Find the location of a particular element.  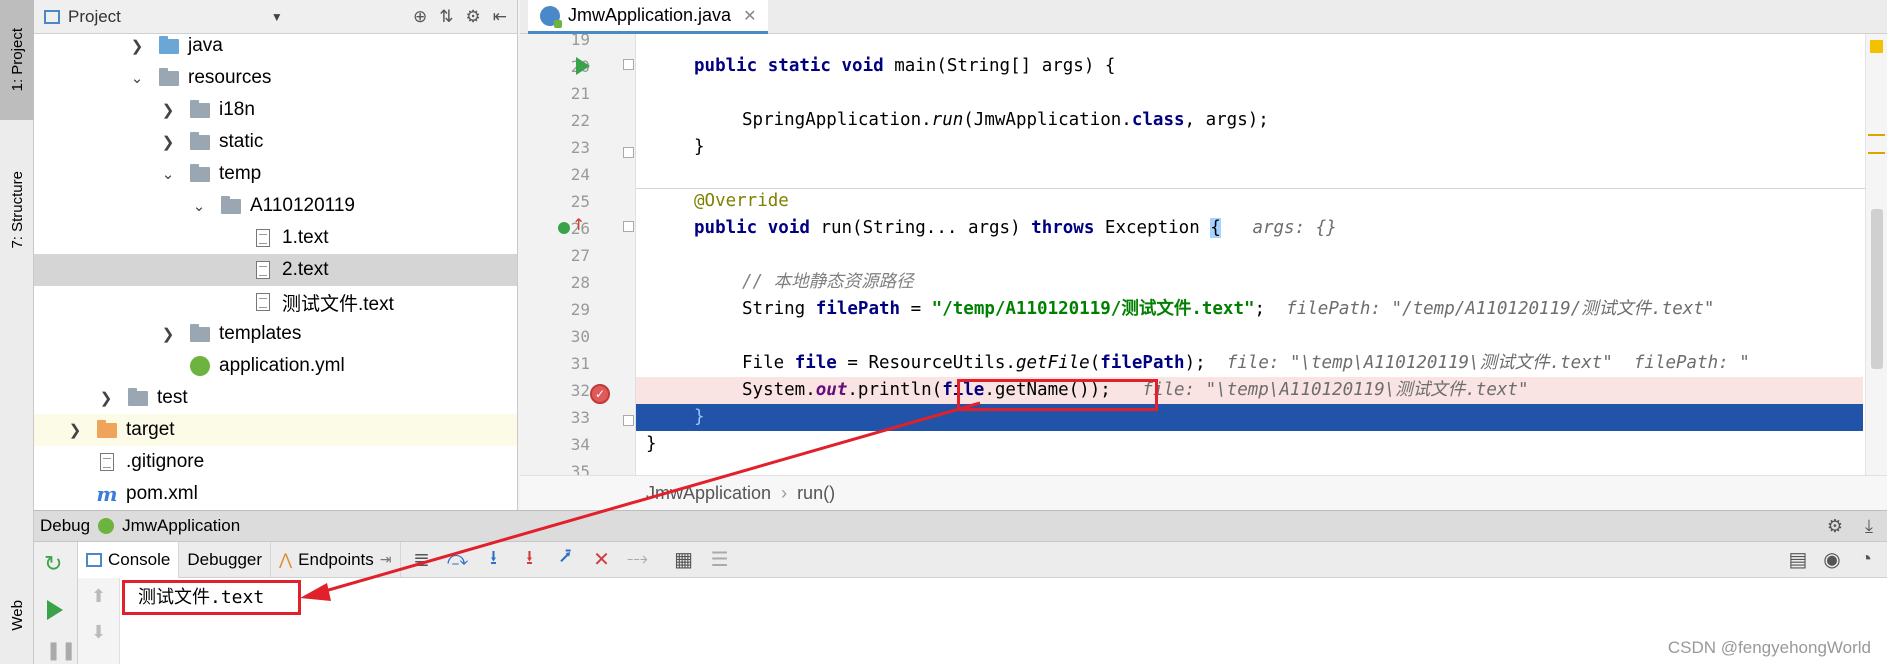

tree-item-temp: ⌄ temp is located at coordinates (275, 174).